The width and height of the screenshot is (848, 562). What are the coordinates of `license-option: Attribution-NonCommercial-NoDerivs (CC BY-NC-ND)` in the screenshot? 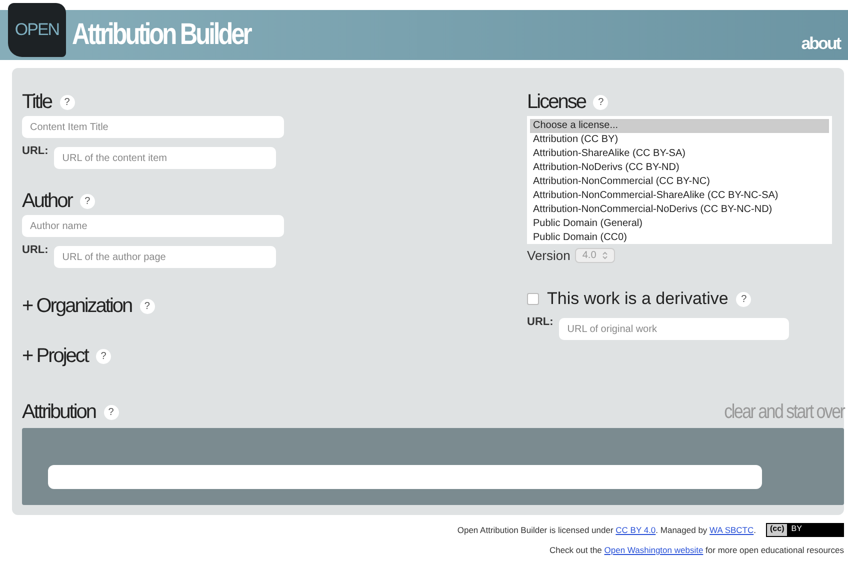 It's located at (679, 210).